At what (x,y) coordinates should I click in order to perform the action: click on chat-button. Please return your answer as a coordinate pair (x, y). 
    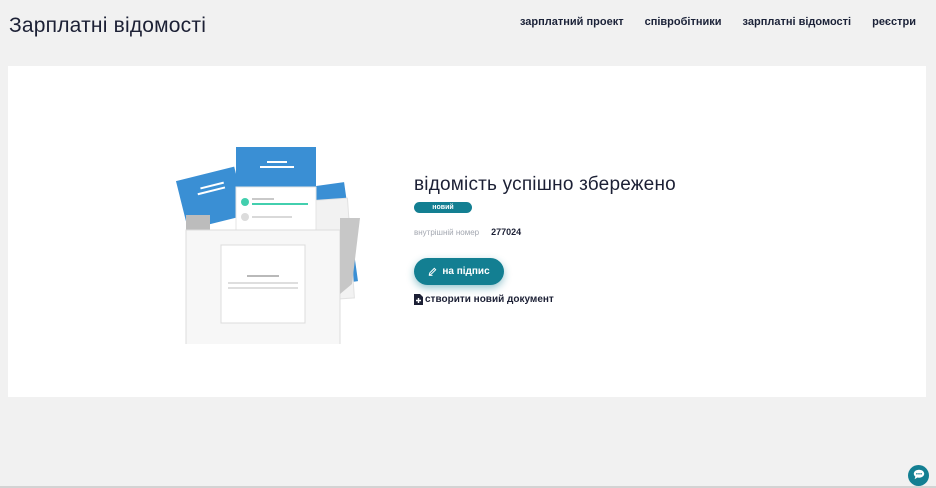
    Looking at the image, I should click on (918, 475).